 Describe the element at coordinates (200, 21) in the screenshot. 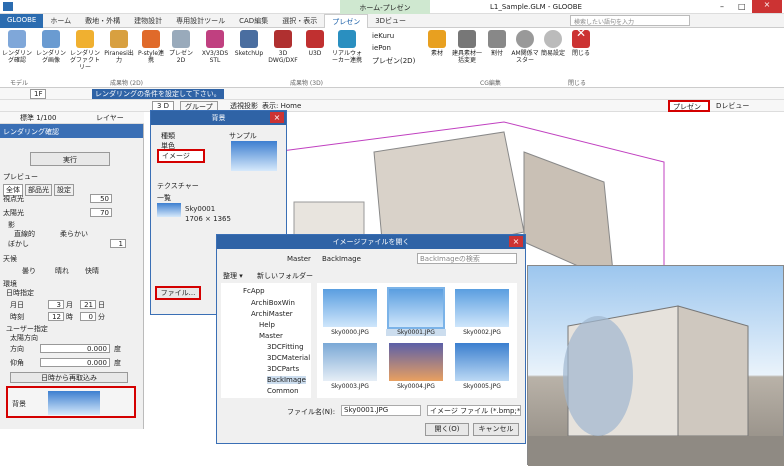

I see `tab-tools: 専用設計ツール` at that location.